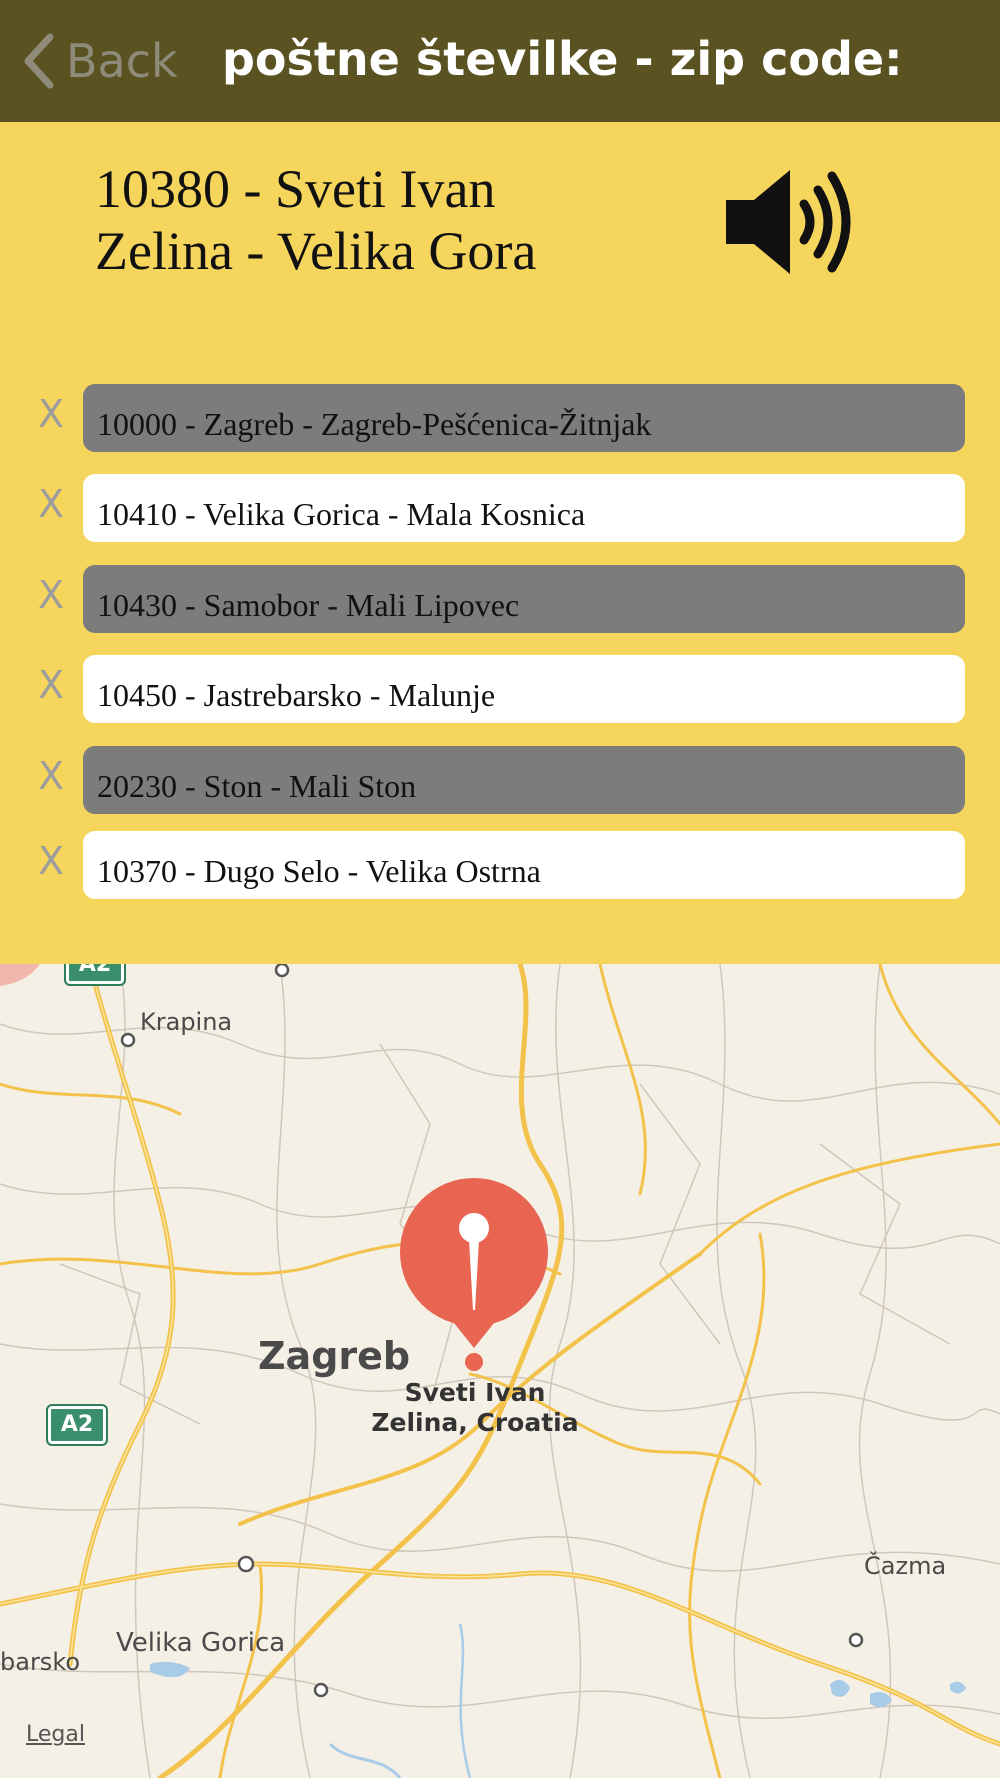 Image resolution: width=1000 pixels, height=1778 pixels. I want to click on pin-location-label: Sveti Ivan Zelina, Croatia, so click(475, 1407).